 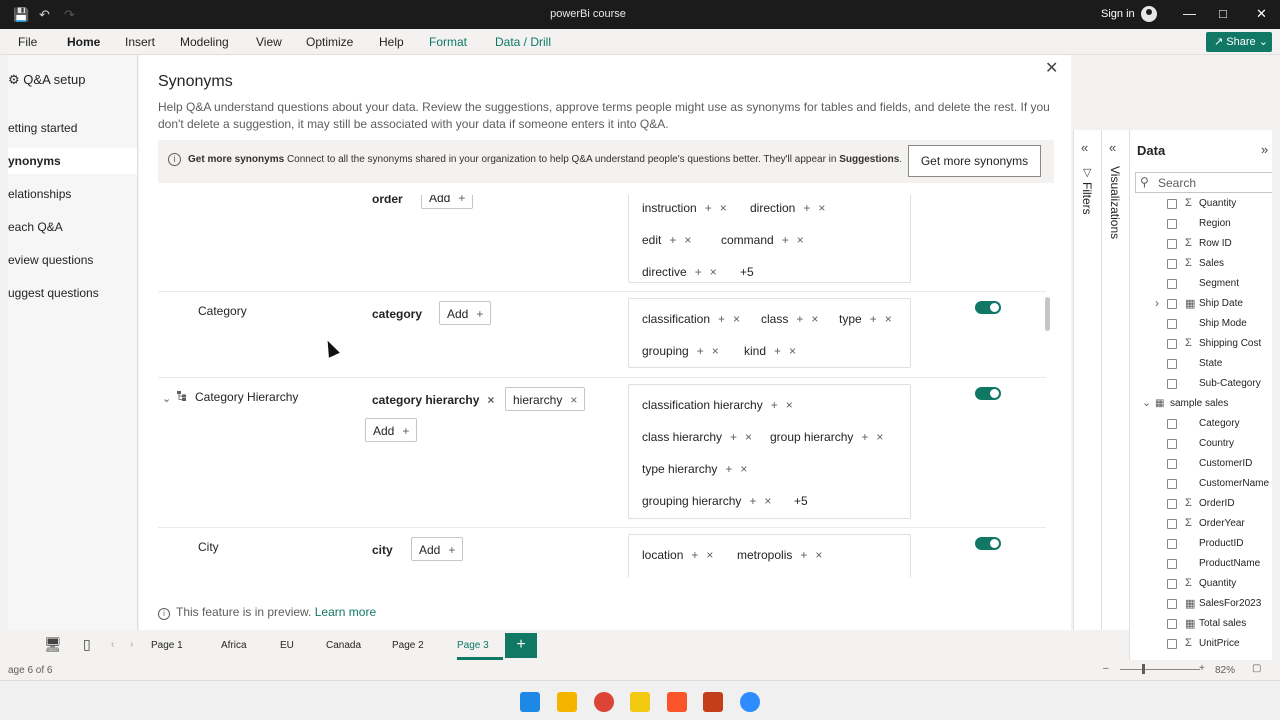 What do you see at coordinates (1118, 14) in the screenshot?
I see `sign-in-link: Sign in` at bounding box center [1118, 14].